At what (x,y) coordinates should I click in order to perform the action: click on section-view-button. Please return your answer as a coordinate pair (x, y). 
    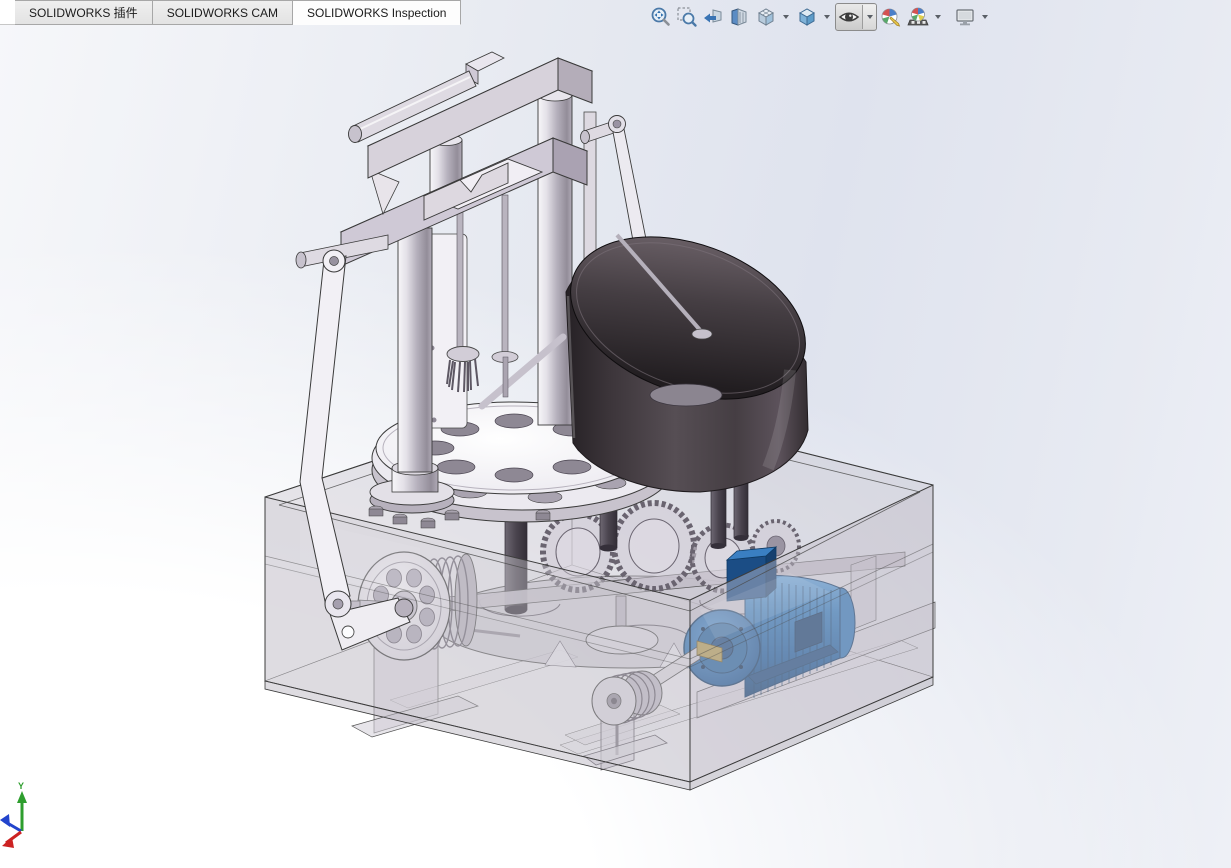
    Looking at the image, I should click on (739, 17).